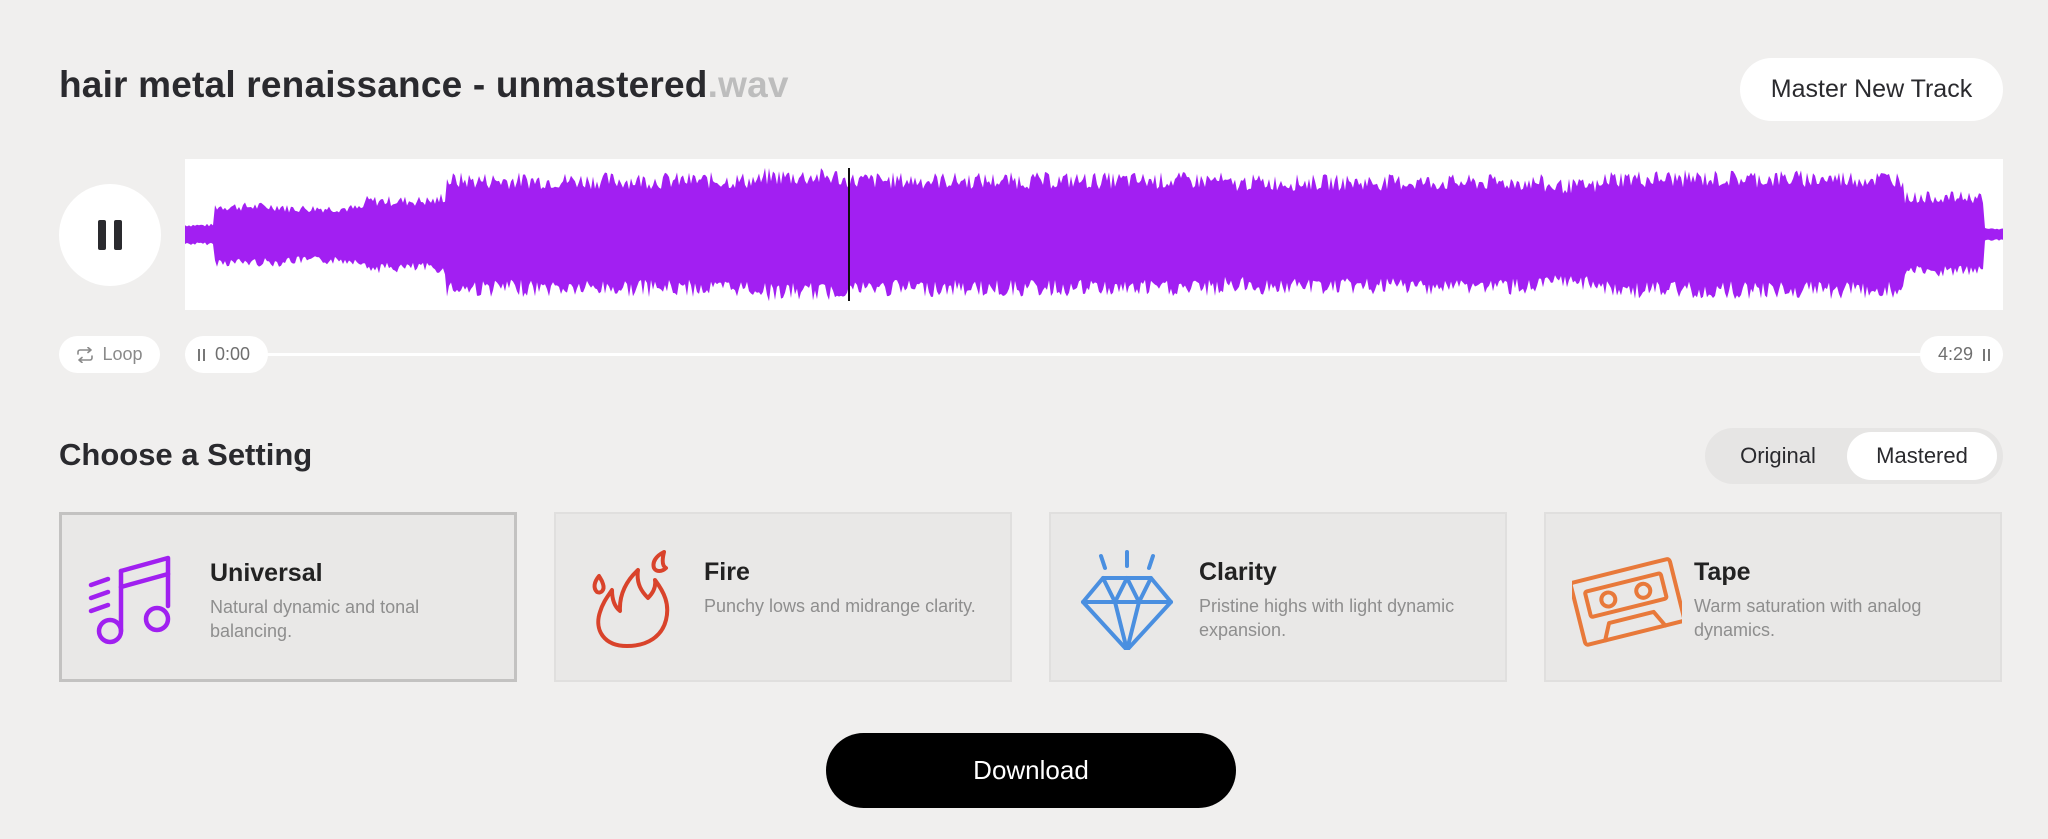  What do you see at coordinates (748, 84) in the screenshot?
I see `track-extension: .wav` at bounding box center [748, 84].